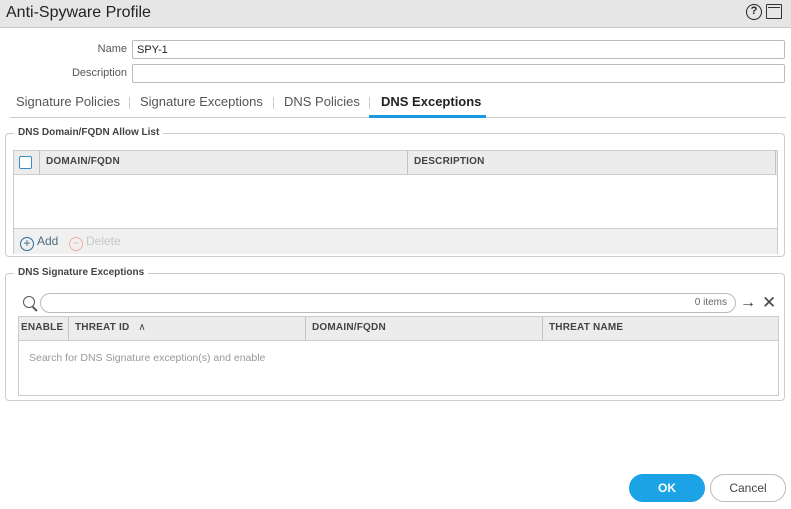 Image resolution: width=791 pixels, height=509 pixels. I want to click on title-bar: Anti-Spyware Profile ?, so click(395, 14).